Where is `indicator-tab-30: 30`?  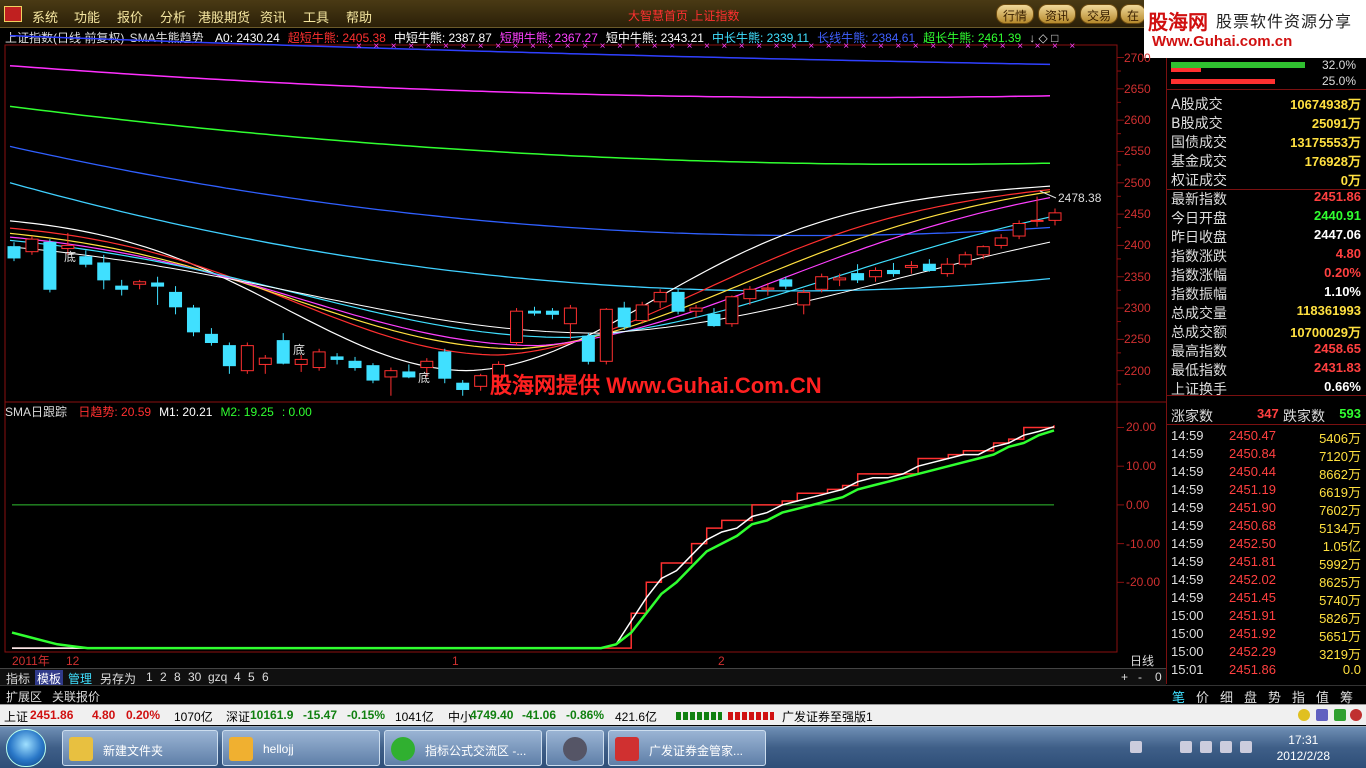
indicator-tab-30: 30 is located at coordinates (194, 677).